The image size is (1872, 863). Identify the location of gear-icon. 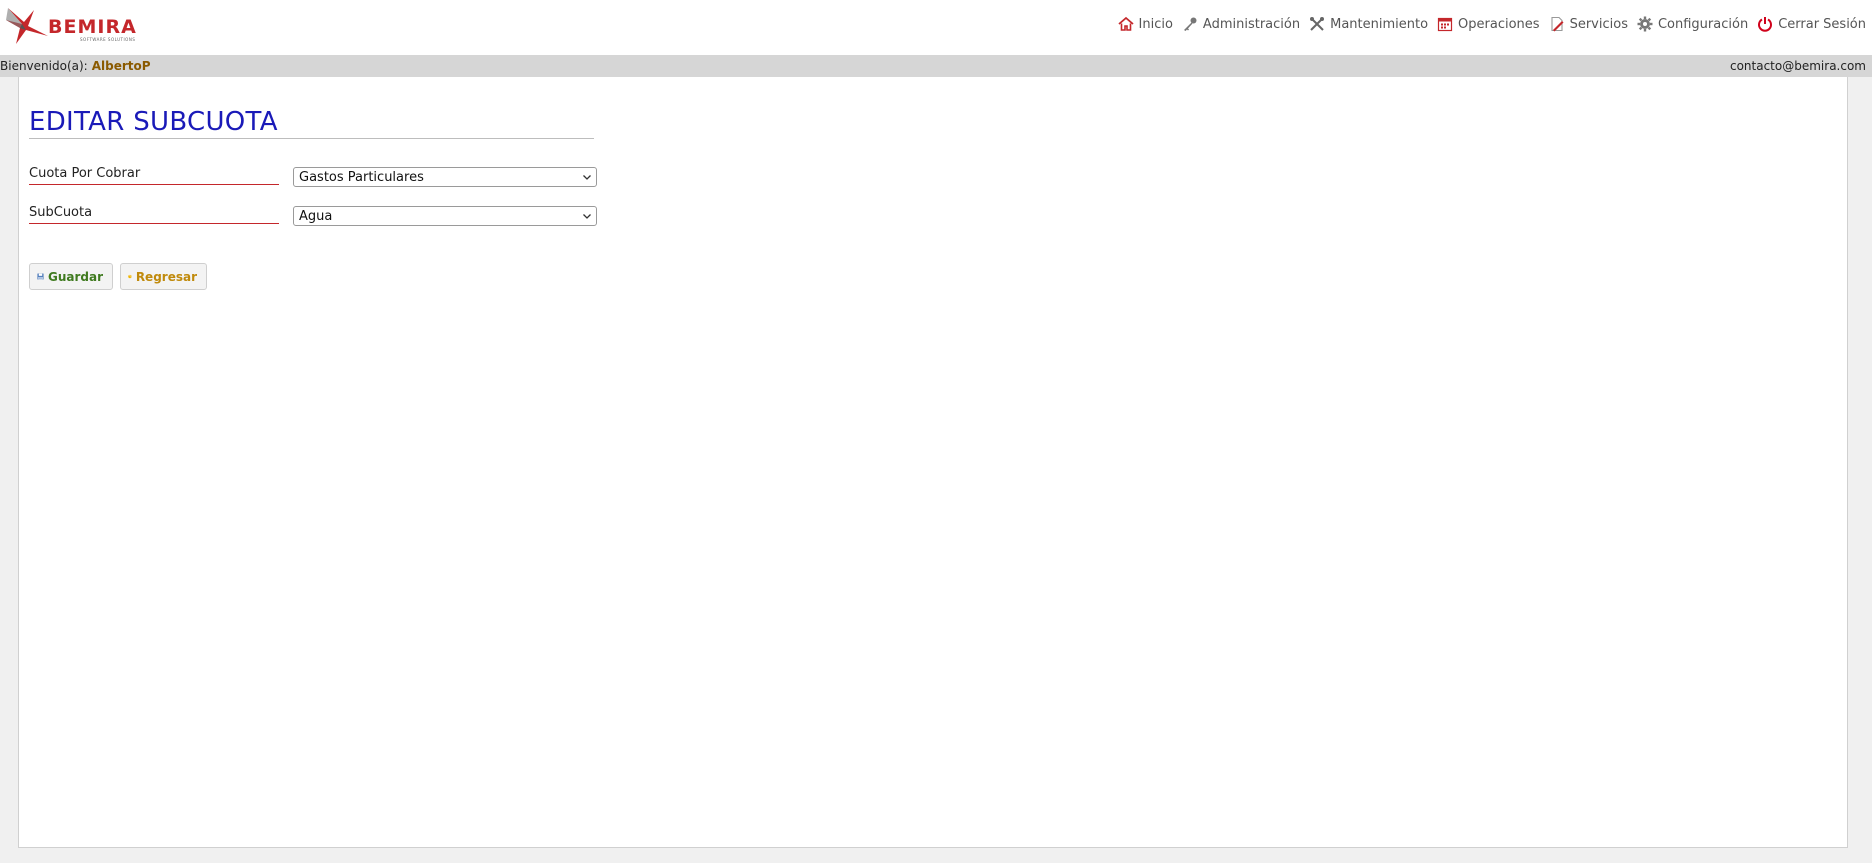
(1645, 24).